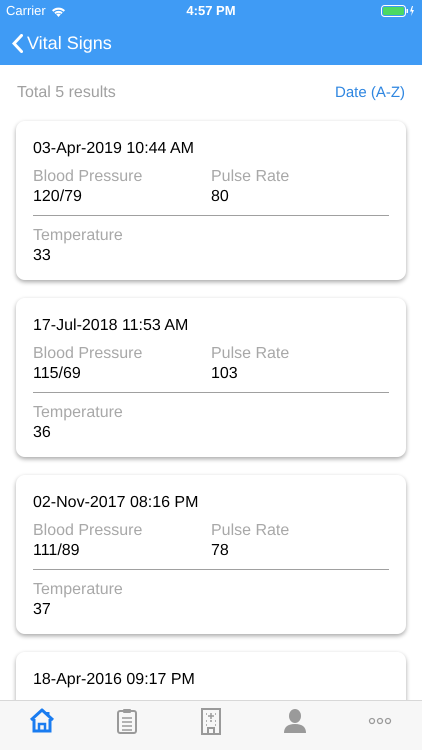 The image size is (422, 750). Describe the element at coordinates (114, 149) in the screenshot. I see `record-date: 03-Apr-2019 10:44 AM` at that location.